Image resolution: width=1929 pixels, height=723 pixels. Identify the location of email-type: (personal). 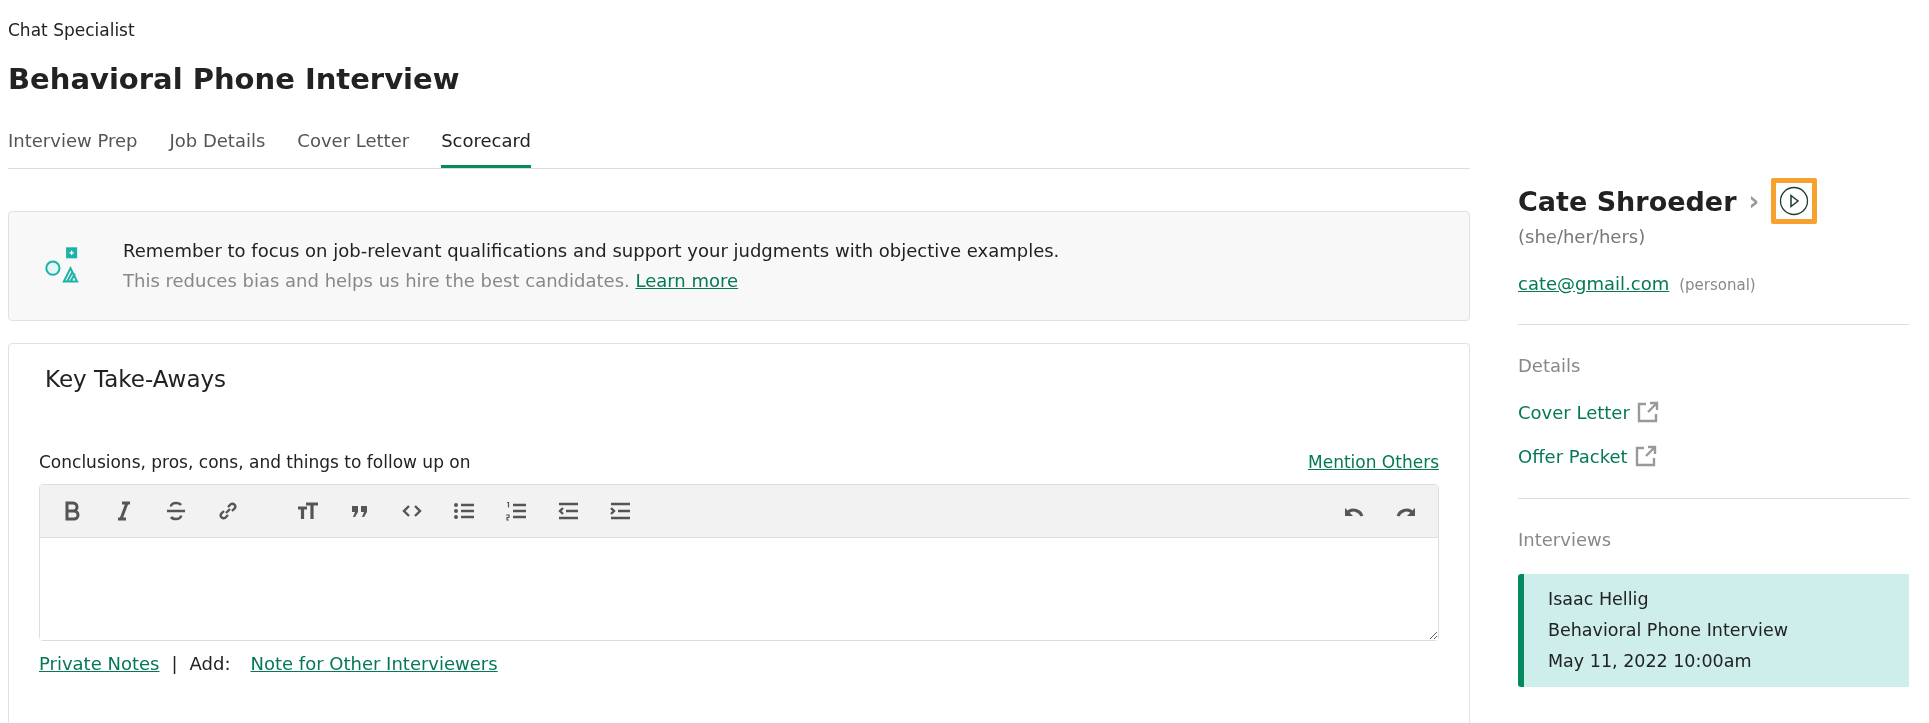
(1717, 285).